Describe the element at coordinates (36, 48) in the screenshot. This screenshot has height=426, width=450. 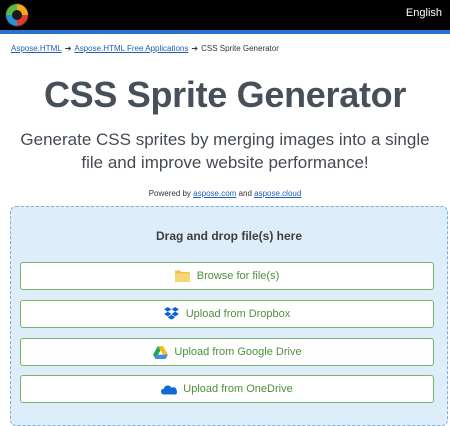
I see `breadcrumb-link-aspose-html: Aspose.HTML` at that location.